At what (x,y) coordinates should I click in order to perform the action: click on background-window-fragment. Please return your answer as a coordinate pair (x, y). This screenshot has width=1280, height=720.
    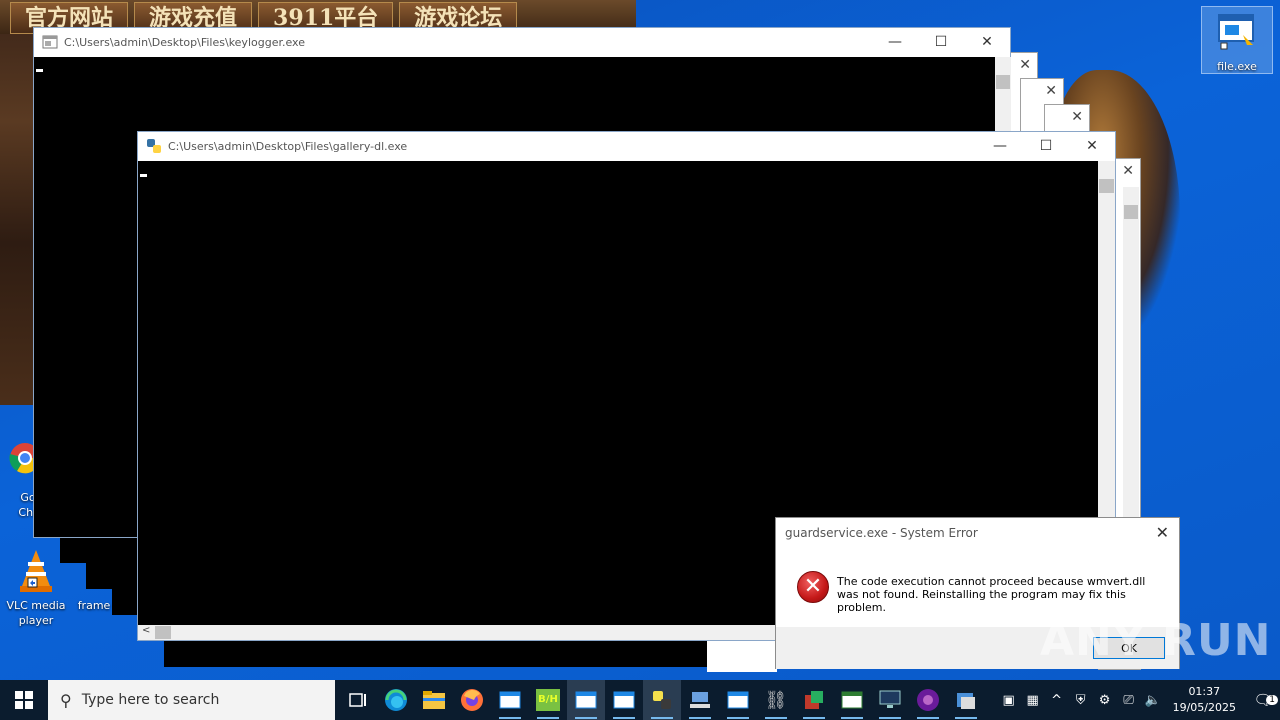
    Looking at the image, I should click on (742, 656).